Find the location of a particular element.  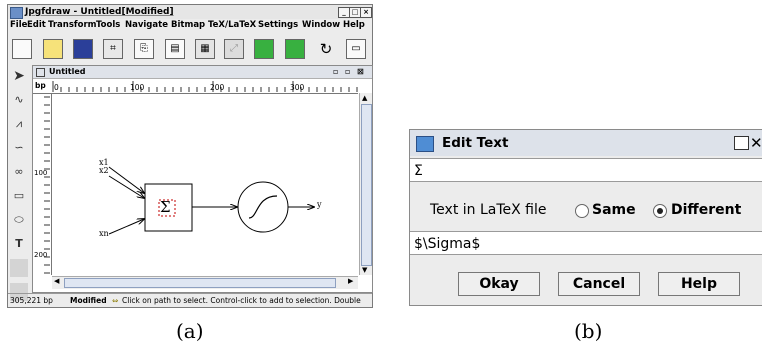

vertical-ruler: 100 200 is located at coordinates (42, 184).